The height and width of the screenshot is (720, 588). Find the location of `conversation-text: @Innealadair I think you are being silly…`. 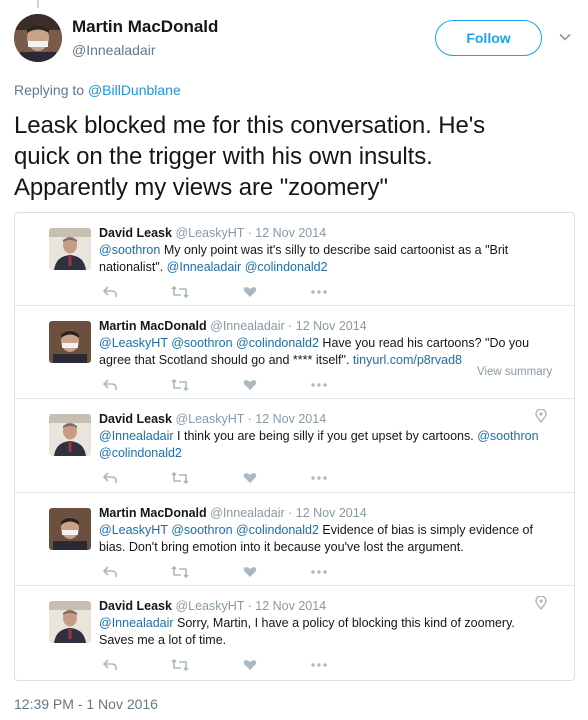

conversation-text: @Innealadair I think you are being silly… is located at coordinates (319, 445).